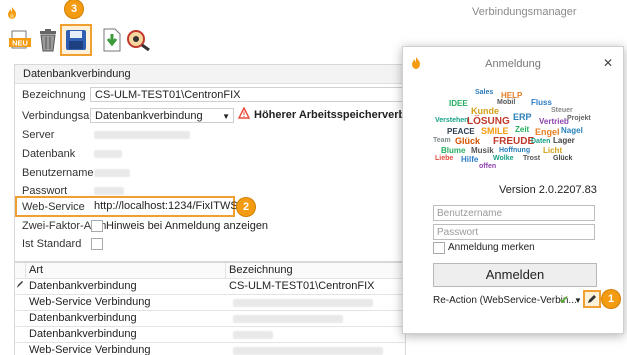  I want to click on panel-header: Datenbankverbindung, so click(215, 74).